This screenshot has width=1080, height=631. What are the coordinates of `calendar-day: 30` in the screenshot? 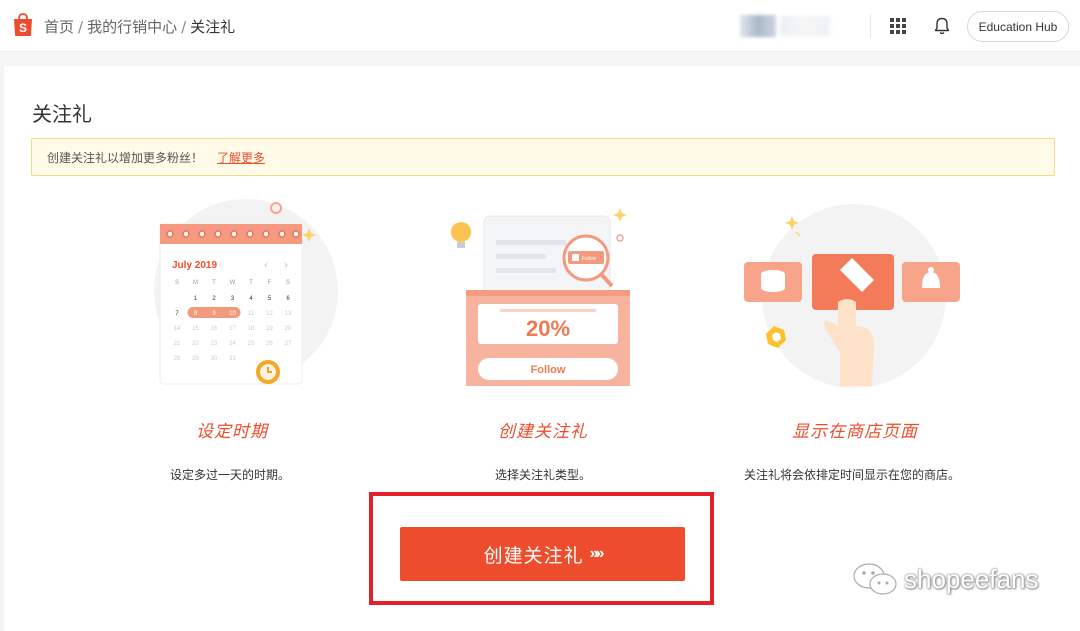 It's located at (214, 359).